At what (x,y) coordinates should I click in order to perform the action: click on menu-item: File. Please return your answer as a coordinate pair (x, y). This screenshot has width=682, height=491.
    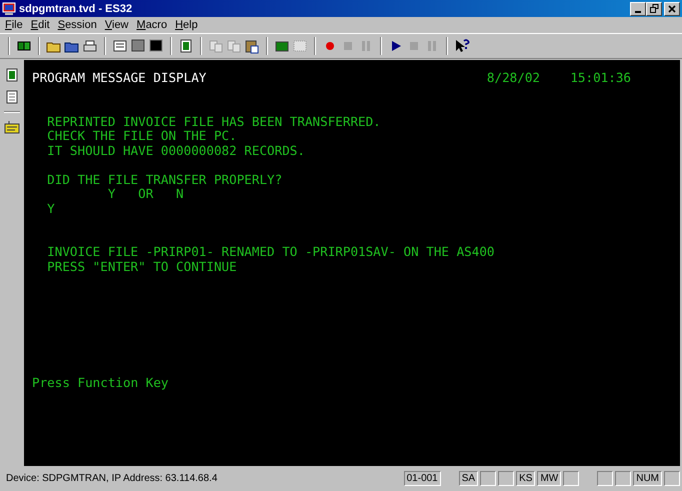
    Looking at the image, I should click on (14, 25).